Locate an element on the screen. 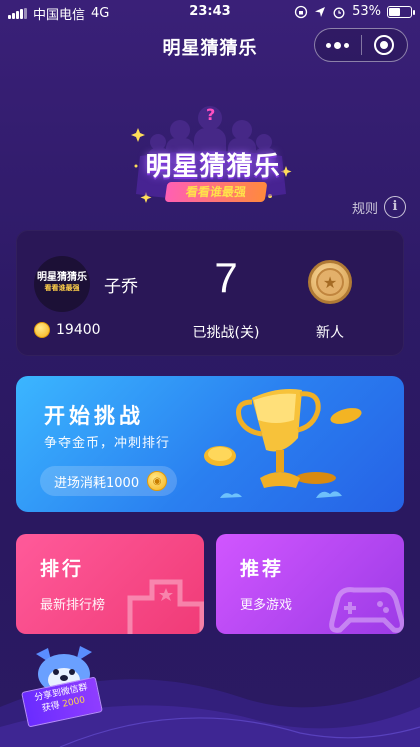 Image resolution: width=420 pixels, height=747 pixels. game-logo: ? 明星猜猜乐 看看谁最强 is located at coordinates (210, 156).